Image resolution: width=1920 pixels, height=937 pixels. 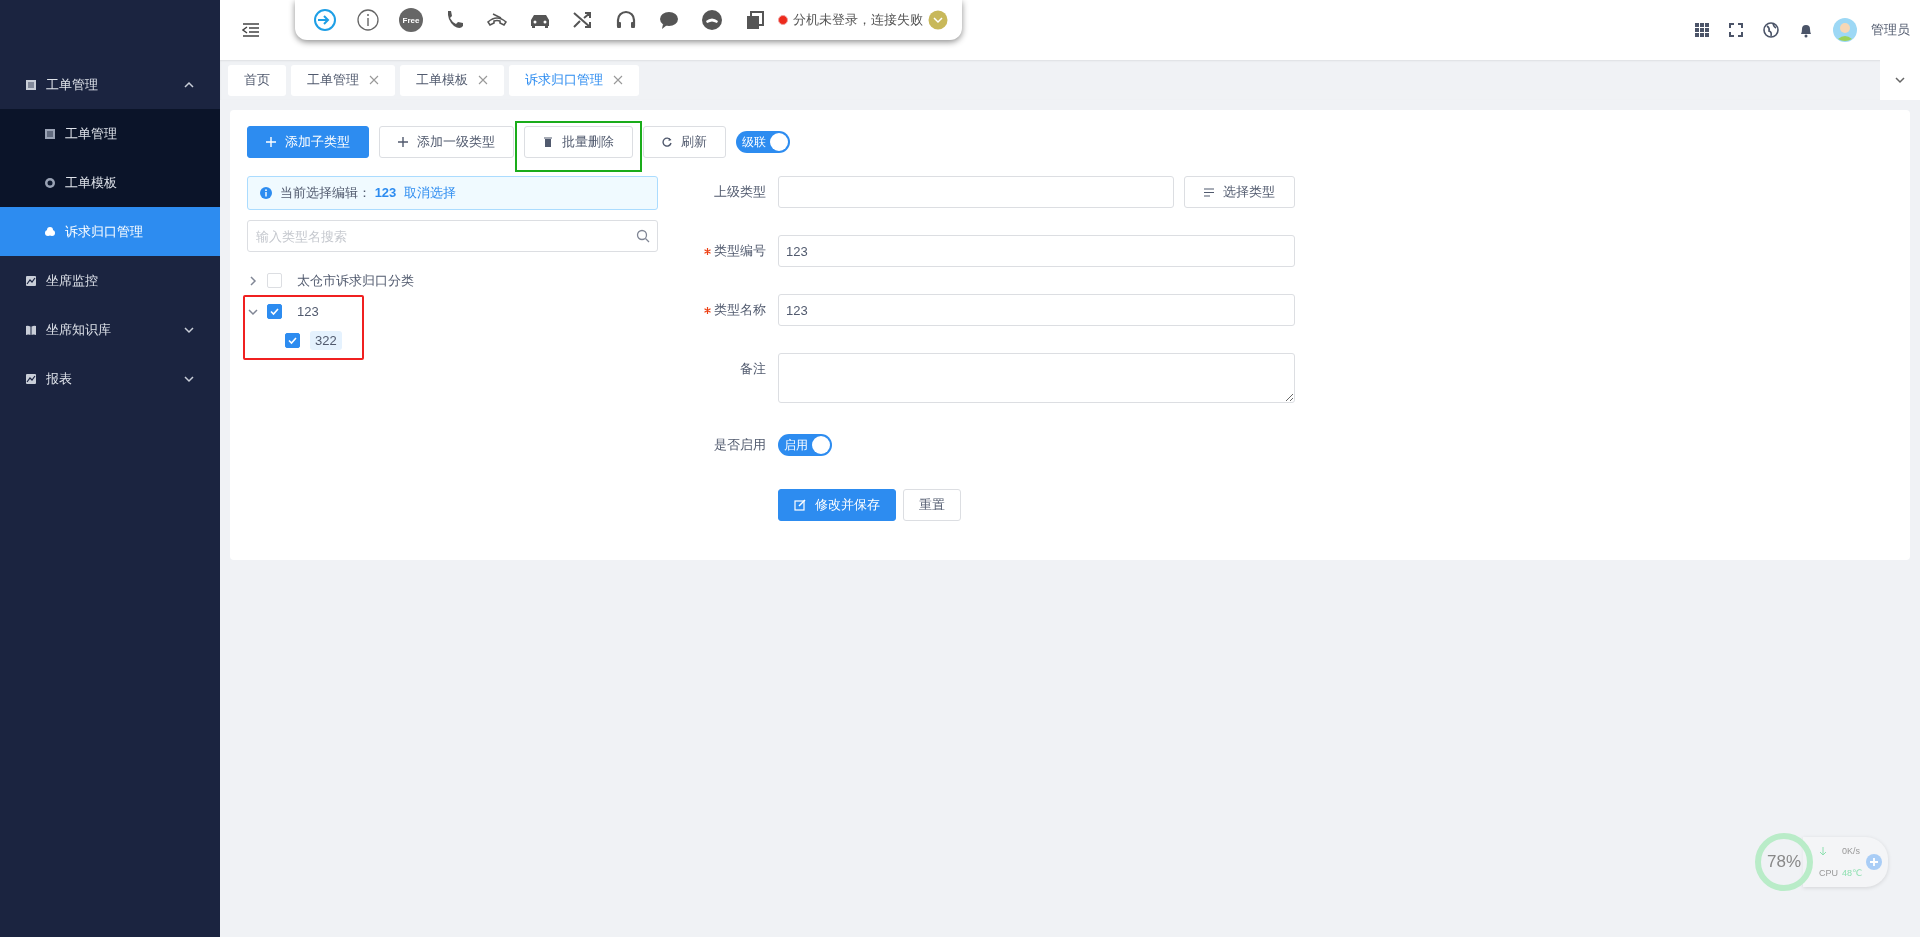 What do you see at coordinates (1209, 192) in the screenshot?
I see `list-icon` at bounding box center [1209, 192].